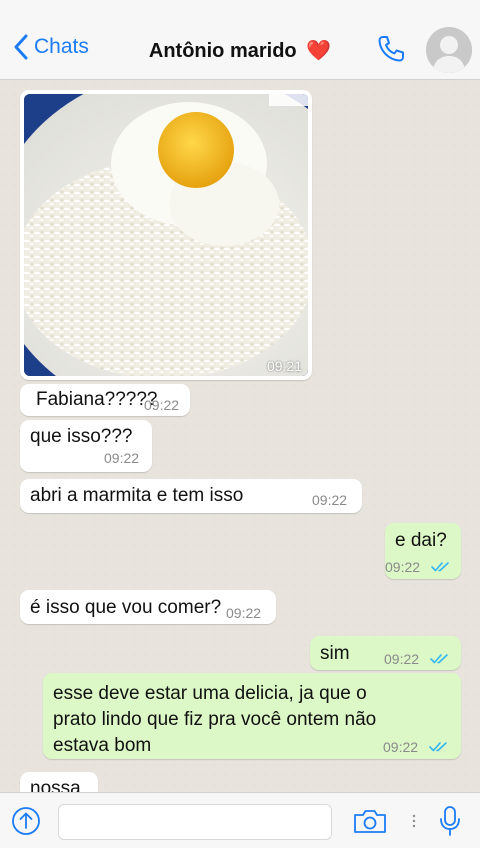 This screenshot has width=480, height=848. I want to click on contact-name: Antônio marido, so click(222, 51).